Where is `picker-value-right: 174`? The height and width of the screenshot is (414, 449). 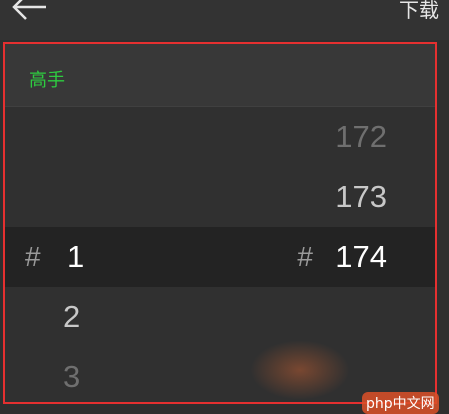 picker-value-right: 174 is located at coordinates (361, 256).